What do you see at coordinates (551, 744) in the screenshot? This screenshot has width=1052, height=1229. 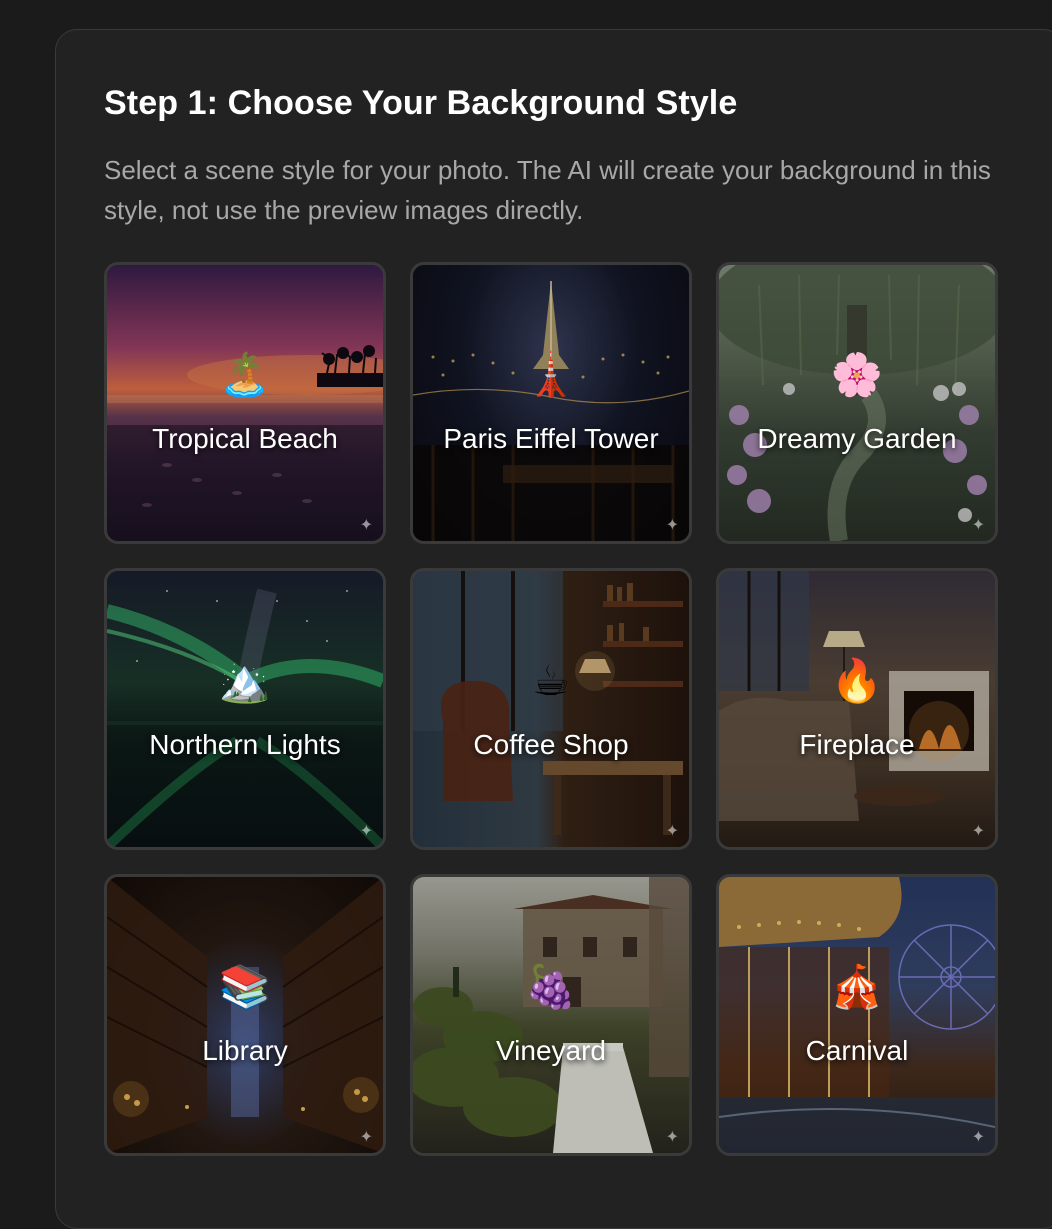 I see `style-card-label: Coffee Shop` at bounding box center [551, 744].